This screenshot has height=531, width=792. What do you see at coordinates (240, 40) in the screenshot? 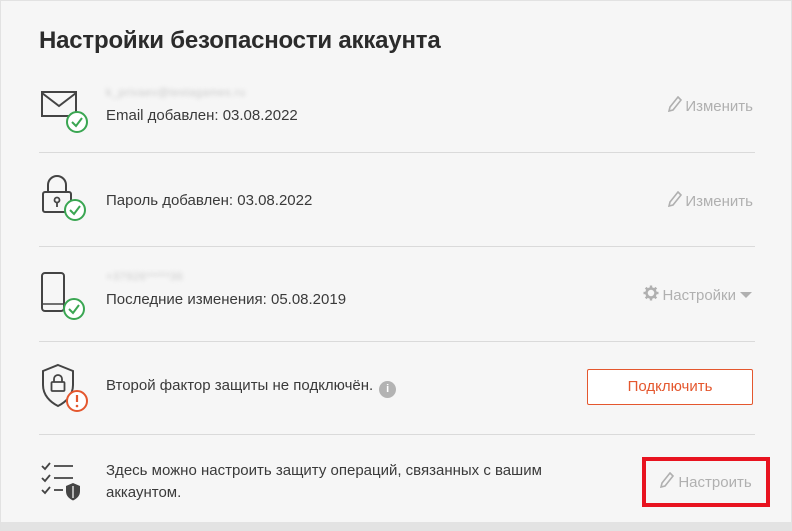
I see `page-title: Настройки безопасности аккаунта` at bounding box center [240, 40].